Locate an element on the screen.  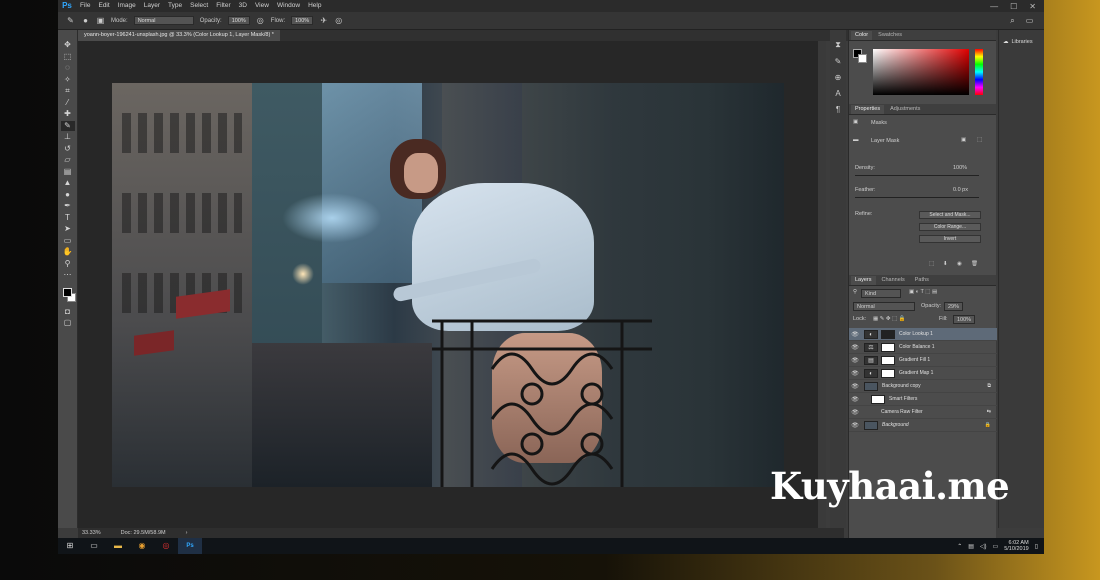
opera-icon: ◎ is located at coordinates (166, 546).